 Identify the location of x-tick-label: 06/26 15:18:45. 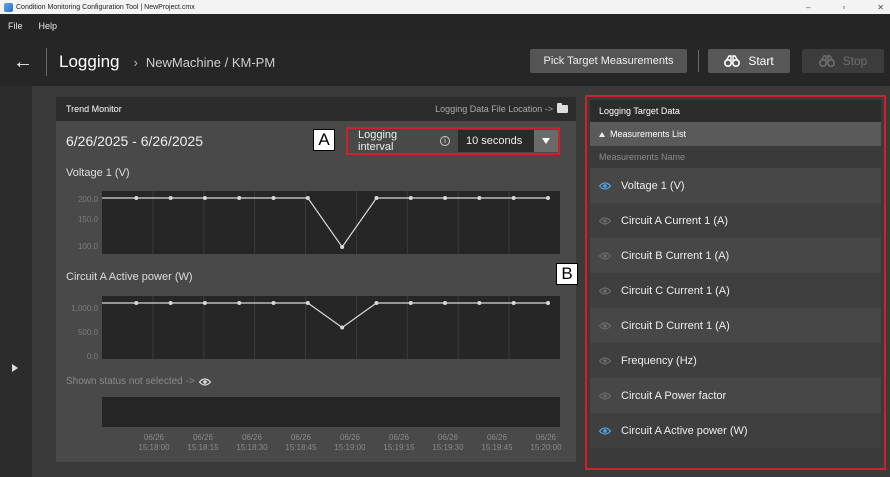
(301, 443).